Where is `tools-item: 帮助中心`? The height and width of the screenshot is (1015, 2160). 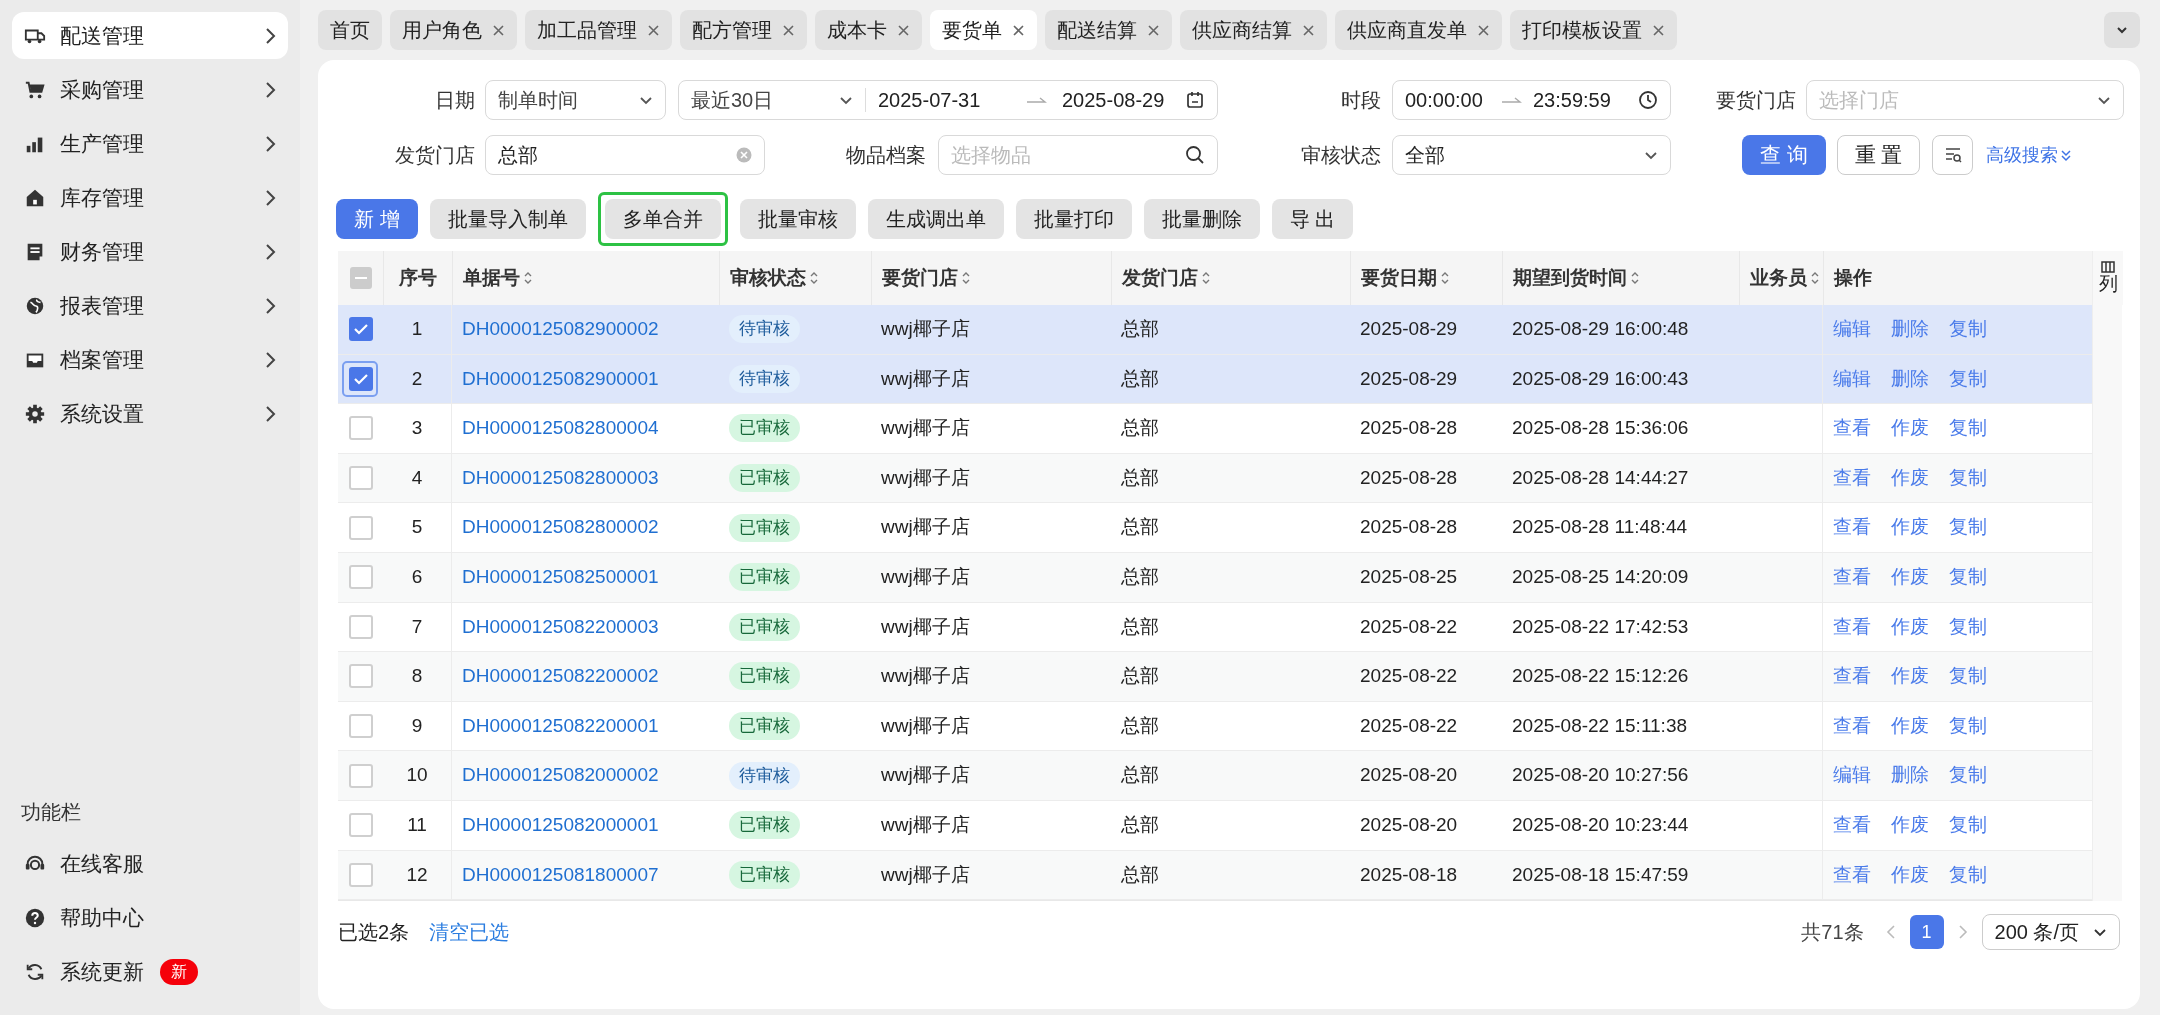 tools-item: 帮助中心 is located at coordinates (150, 918).